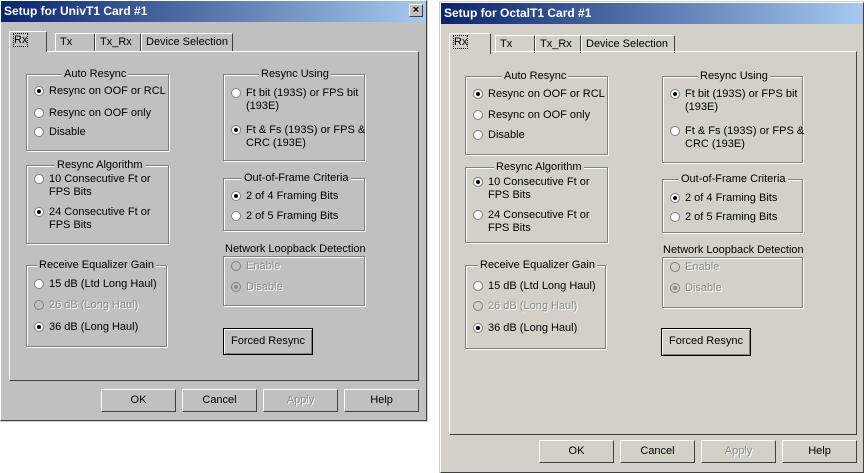 Image resolution: width=864 pixels, height=473 pixels. Describe the element at coordinates (76, 11) in the screenshot. I see `window-title: Setup for UnivT1 Card #1` at that location.